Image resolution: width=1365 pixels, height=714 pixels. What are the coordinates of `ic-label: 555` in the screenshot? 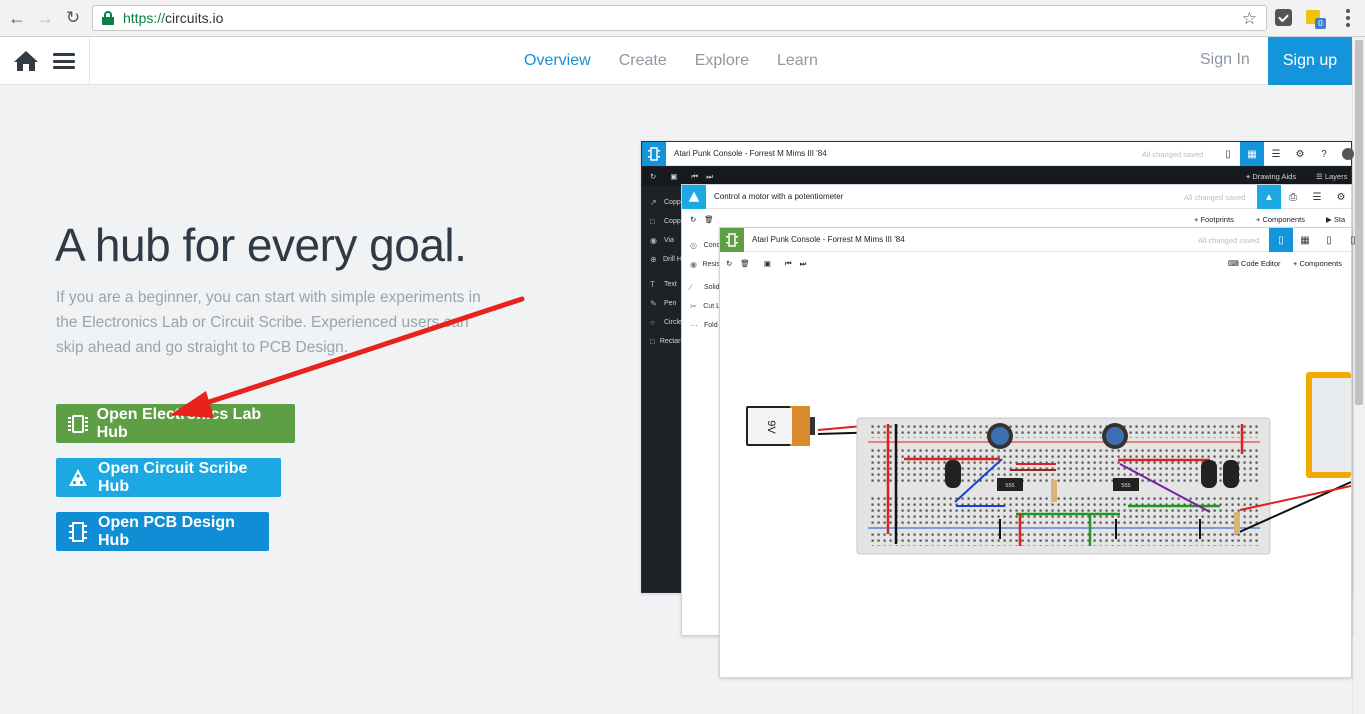 It's located at (1009, 486).